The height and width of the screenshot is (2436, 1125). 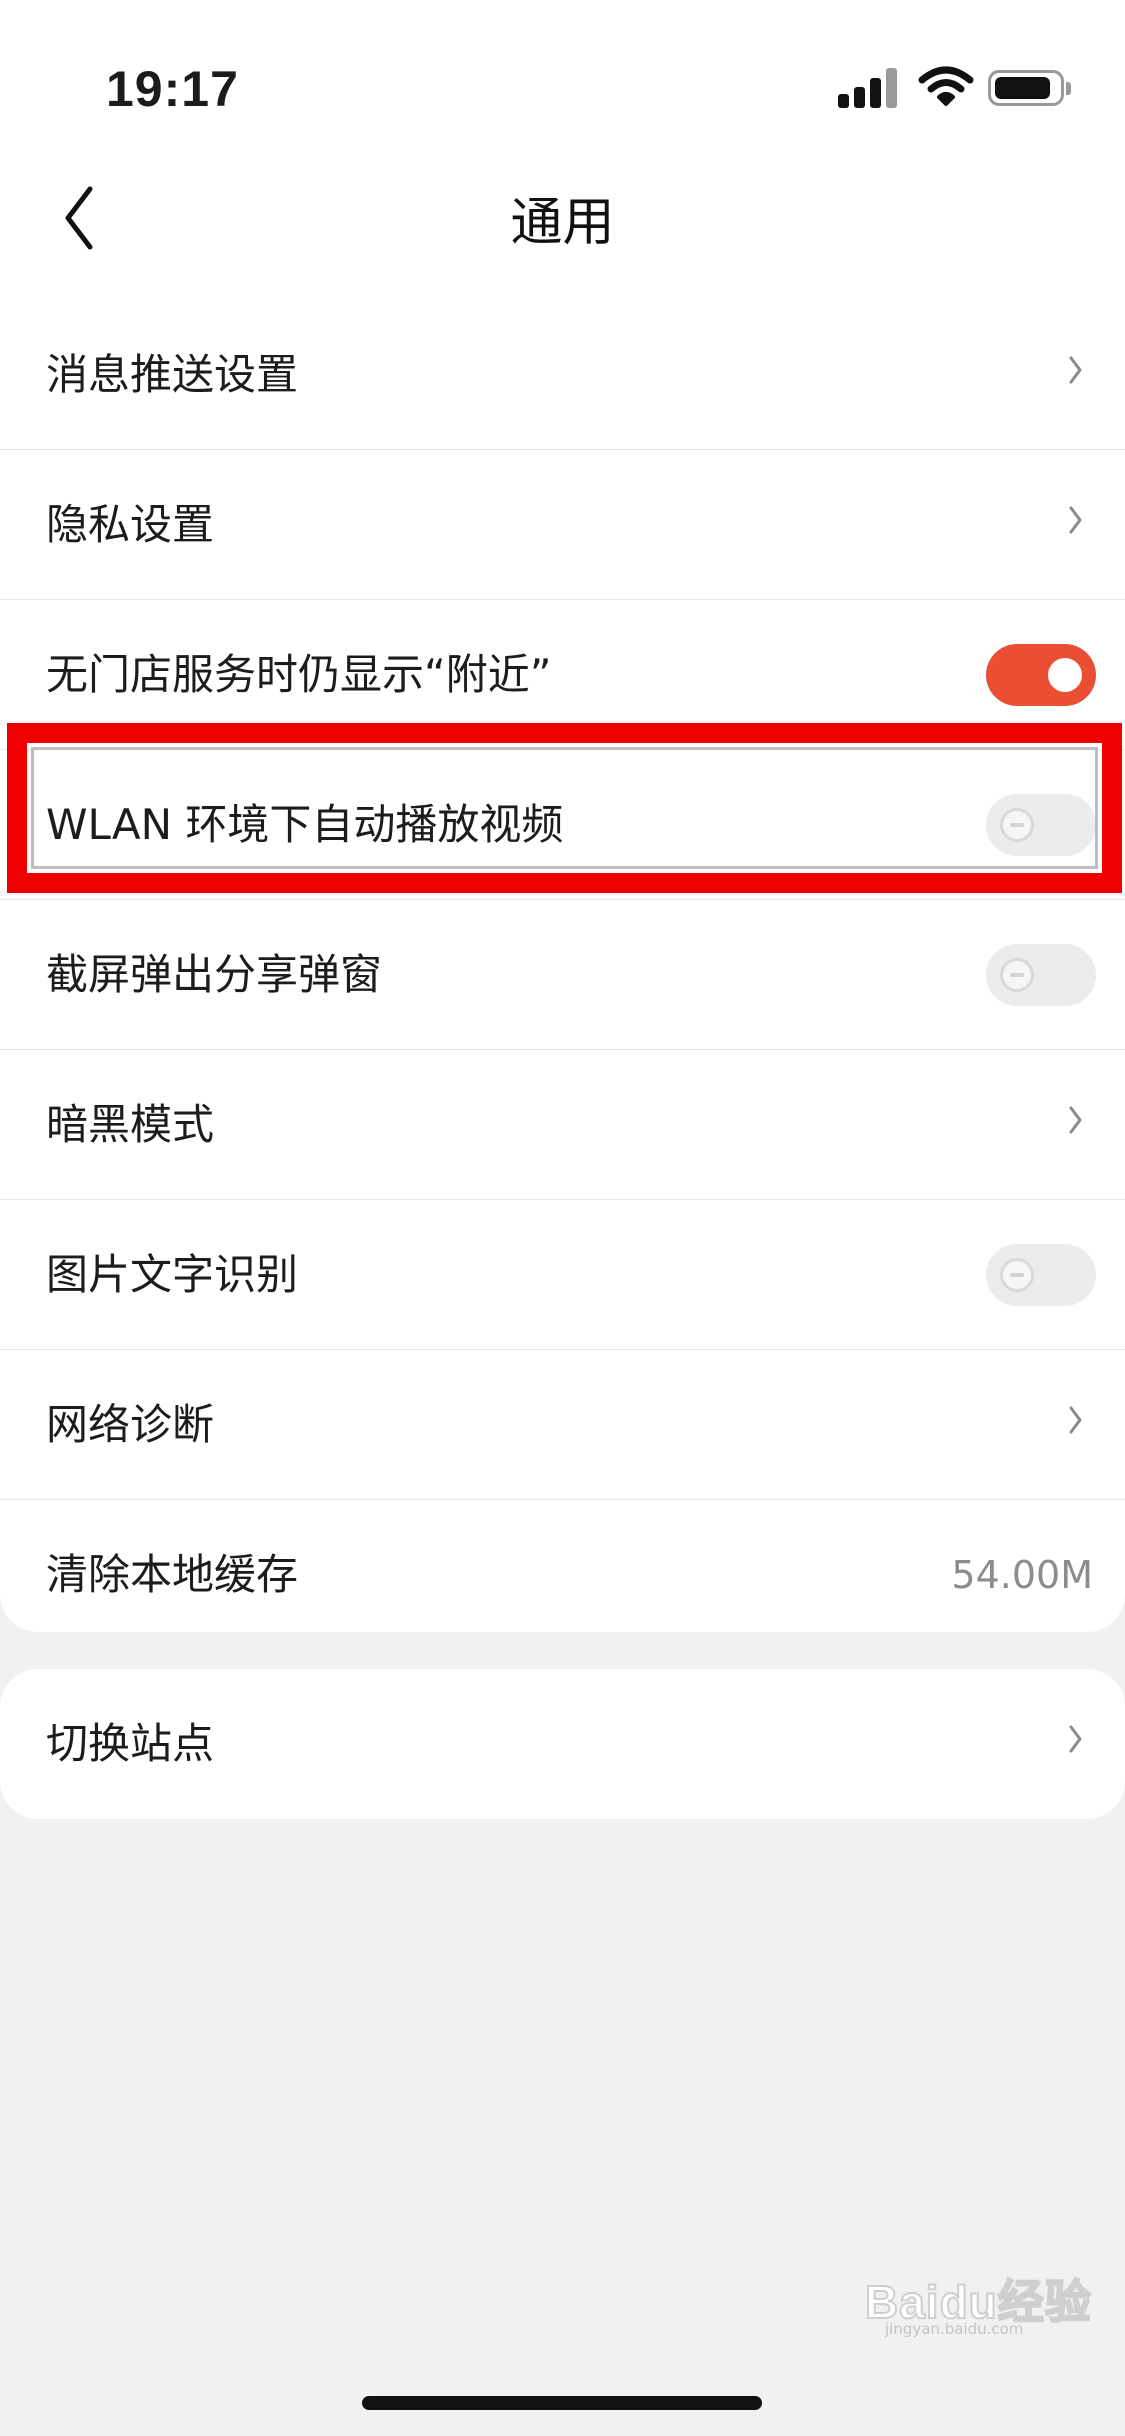 I want to click on screenshot-share-toggle, so click(x=1041, y=975).